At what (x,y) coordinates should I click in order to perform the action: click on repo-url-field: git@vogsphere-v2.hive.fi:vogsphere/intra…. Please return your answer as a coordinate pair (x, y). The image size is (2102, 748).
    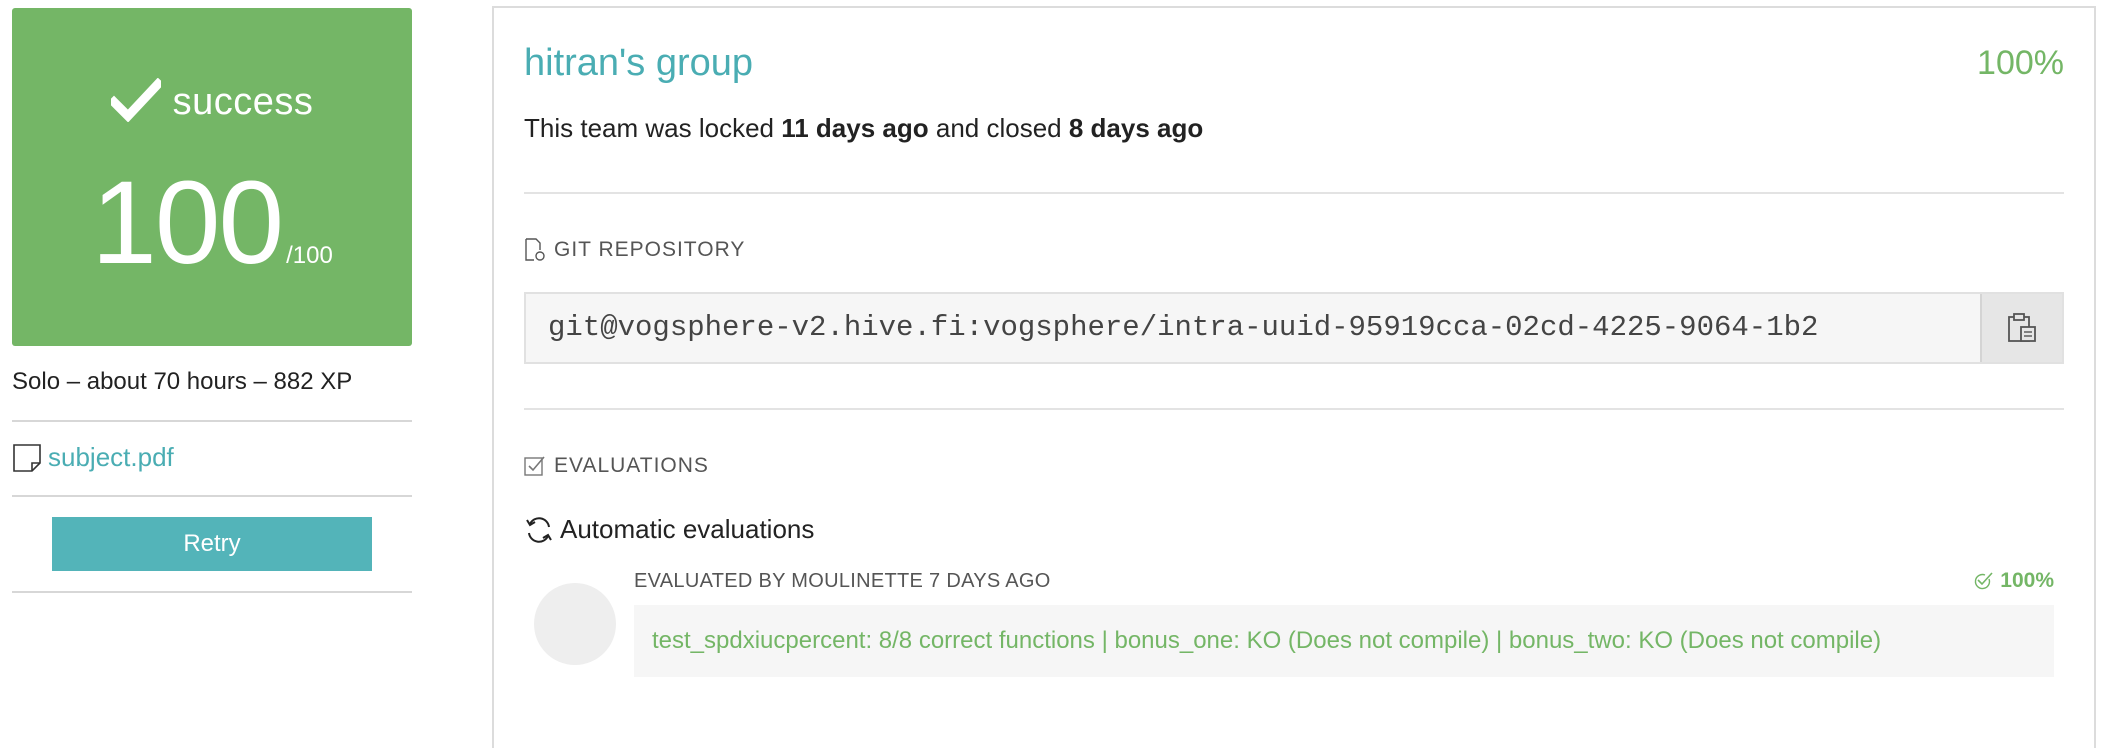
    Looking at the image, I should click on (1253, 328).